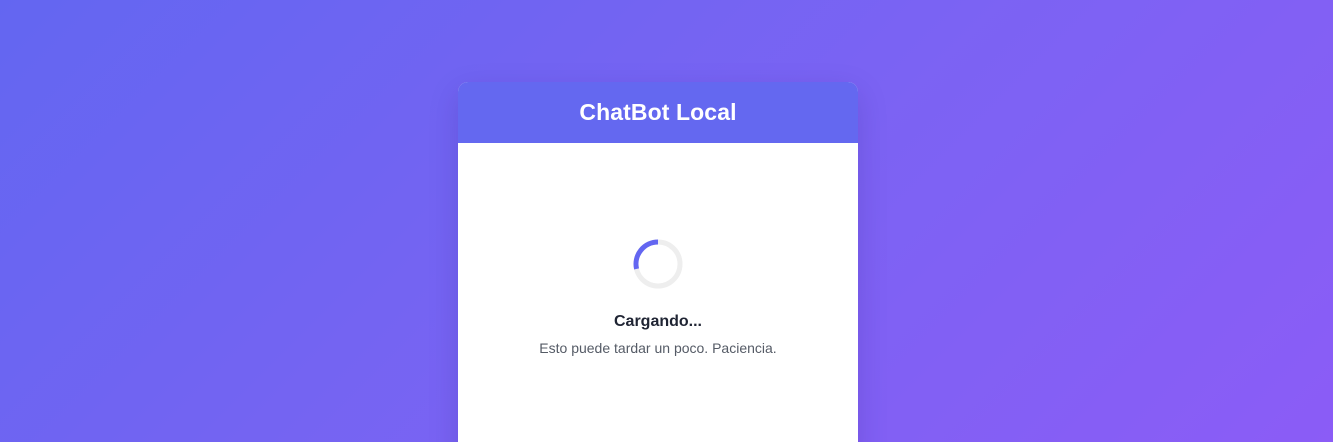 The width and height of the screenshot is (1333, 442). I want to click on loading-message: Esto puede tardar un poco. Paciencia., so click(658, 348).